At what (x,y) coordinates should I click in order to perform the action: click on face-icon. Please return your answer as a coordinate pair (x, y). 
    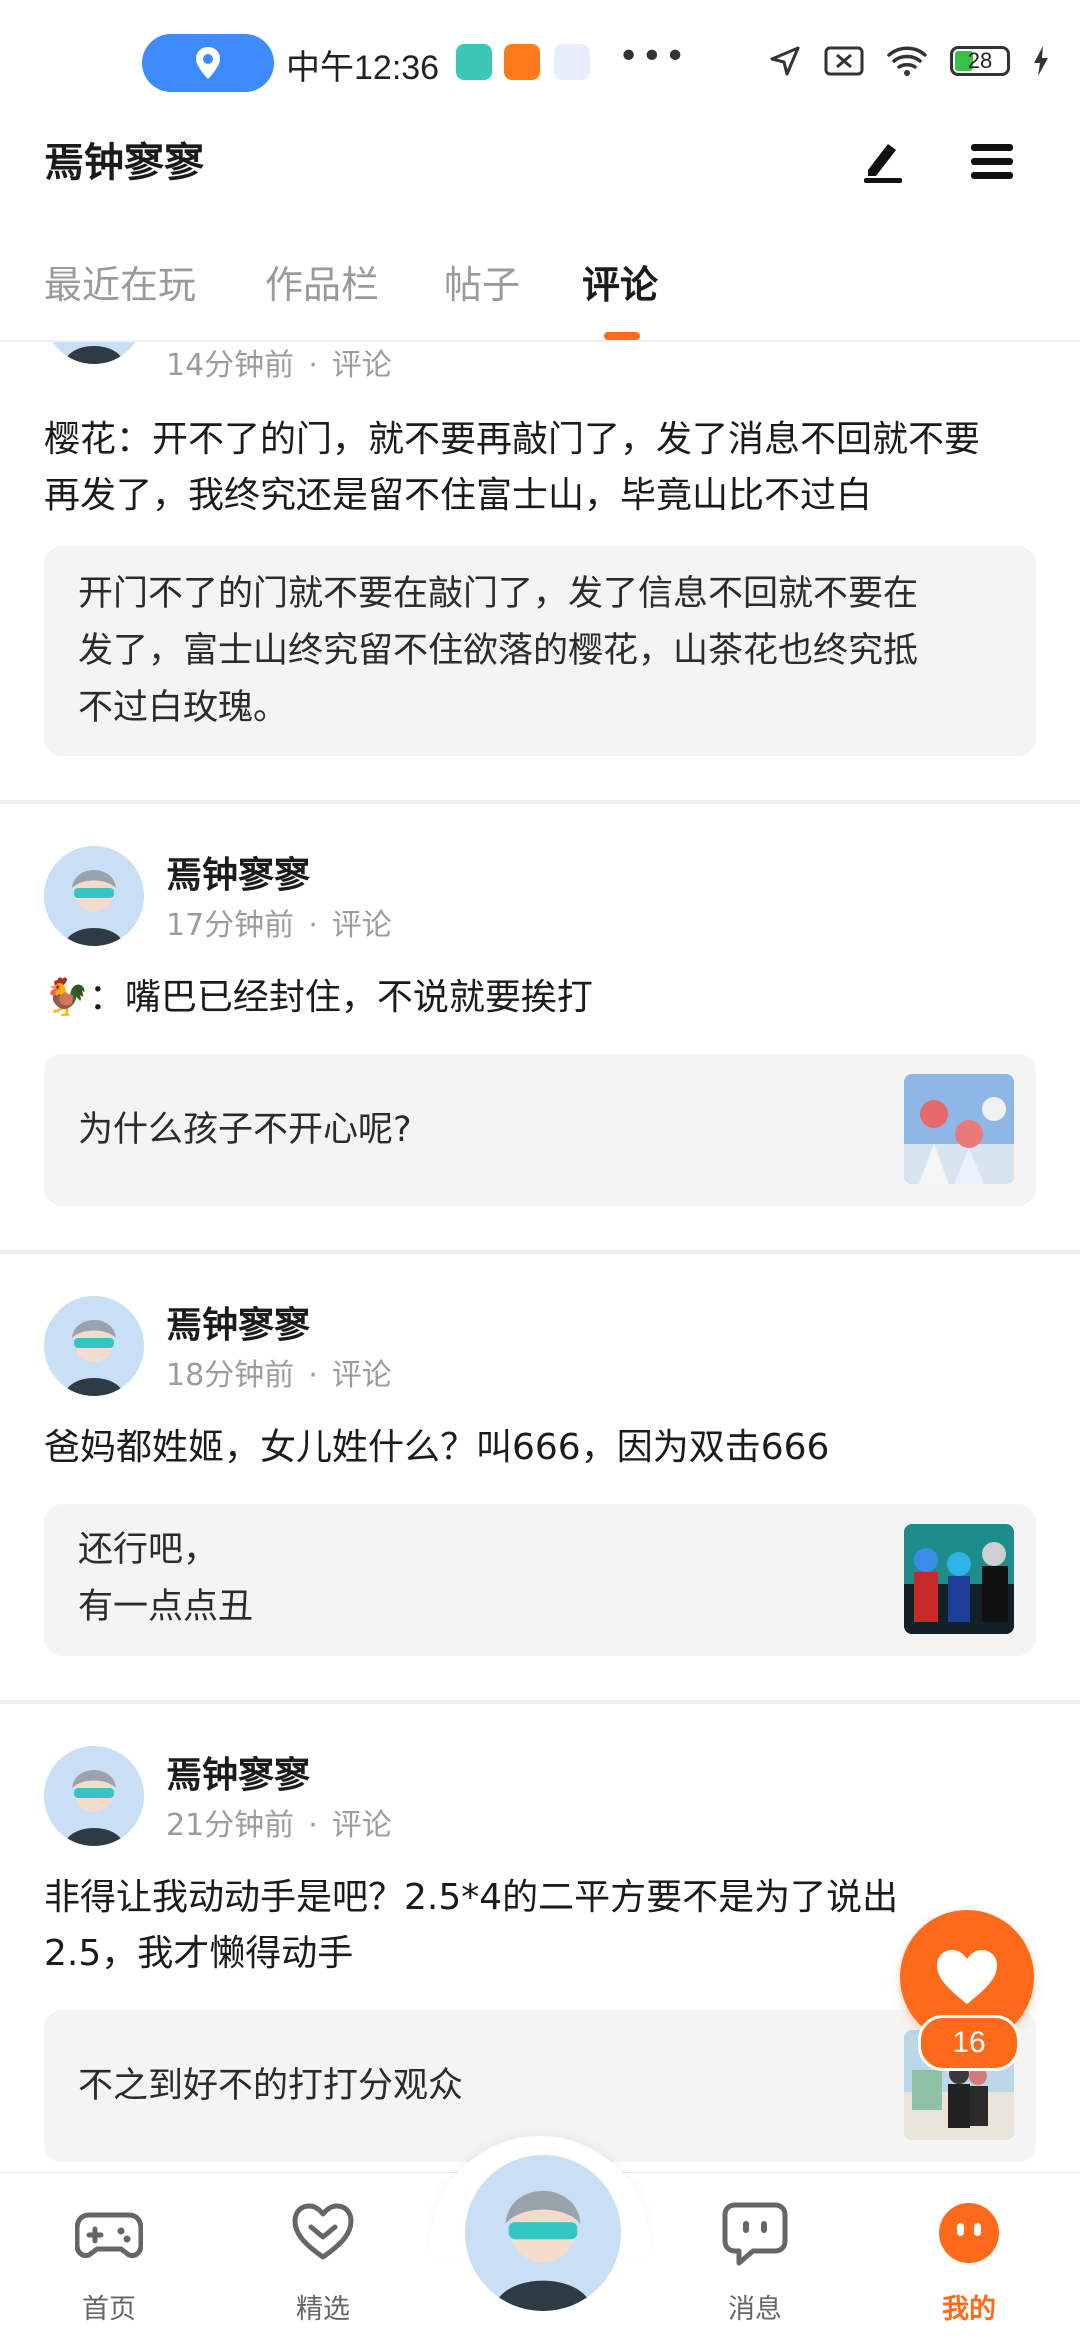
    Looking at the image, I should click on (969, 2233).